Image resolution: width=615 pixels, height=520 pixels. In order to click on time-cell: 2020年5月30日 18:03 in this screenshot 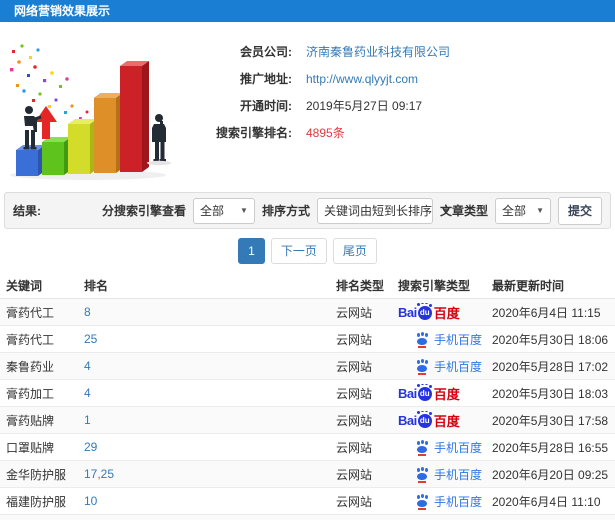, I will do `click(550, 393)`.